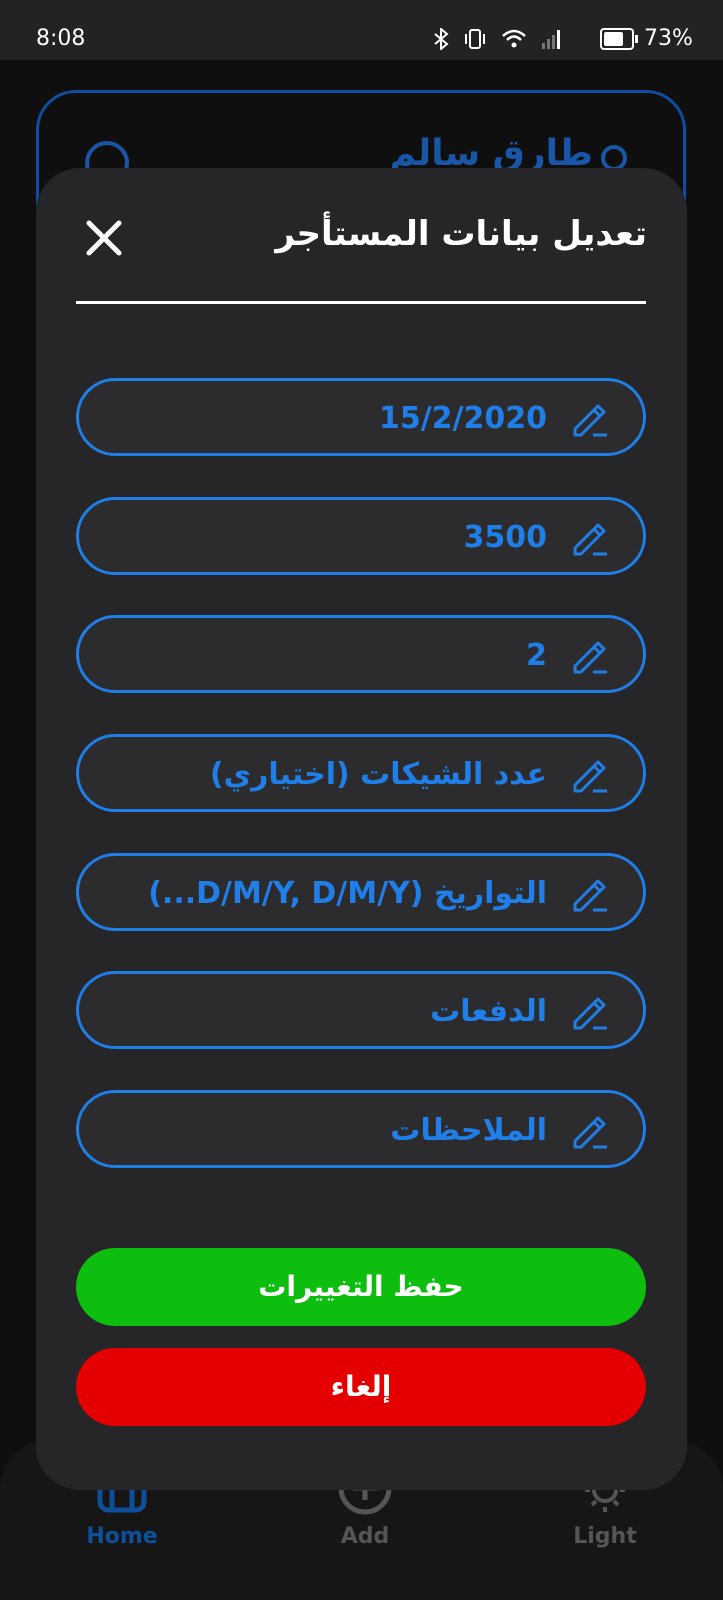 This screenshot has width=723, height=1600. What do you see at coordinates (347, 893) in the screenshot?
I see `dates-placeholder: التواريخ (D/M/Y, D/M/Y...)` at bounding box center [347, 893].